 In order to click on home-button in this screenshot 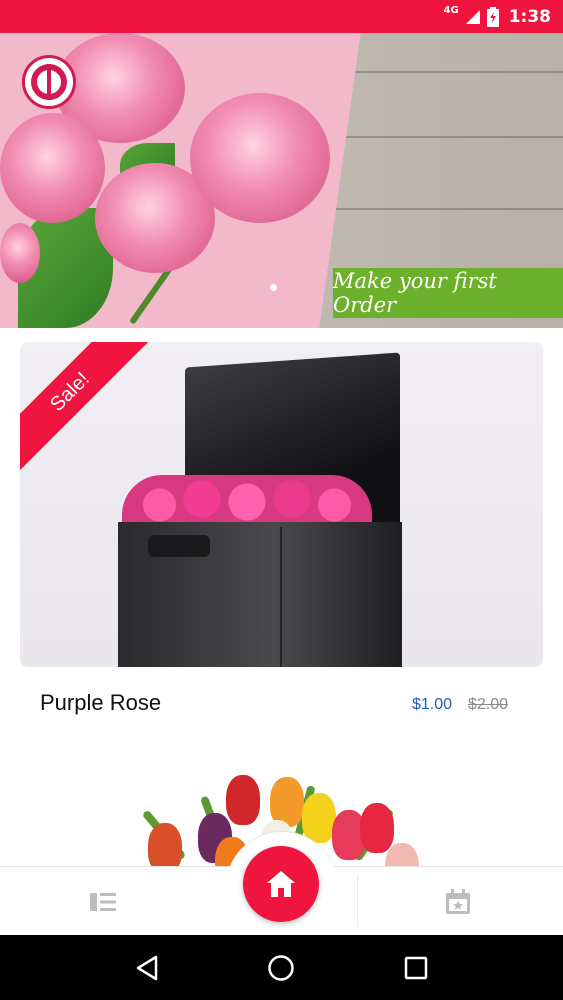, I will do `click(281, 884)`.